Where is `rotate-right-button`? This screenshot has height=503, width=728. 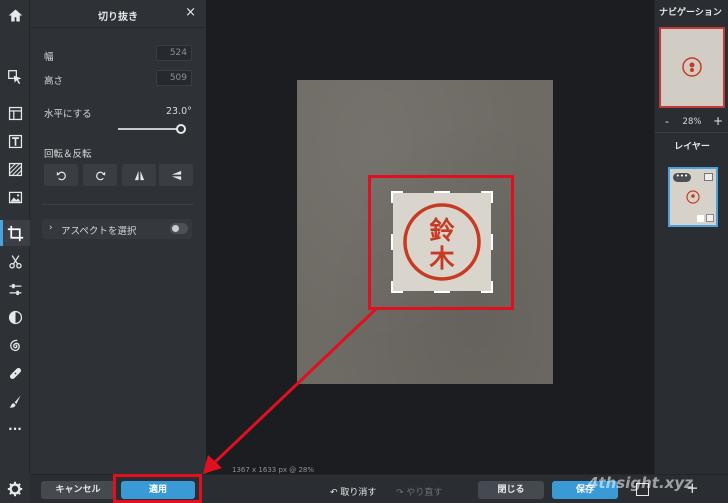 rotate-right-button is located at coordinates (100, 175).